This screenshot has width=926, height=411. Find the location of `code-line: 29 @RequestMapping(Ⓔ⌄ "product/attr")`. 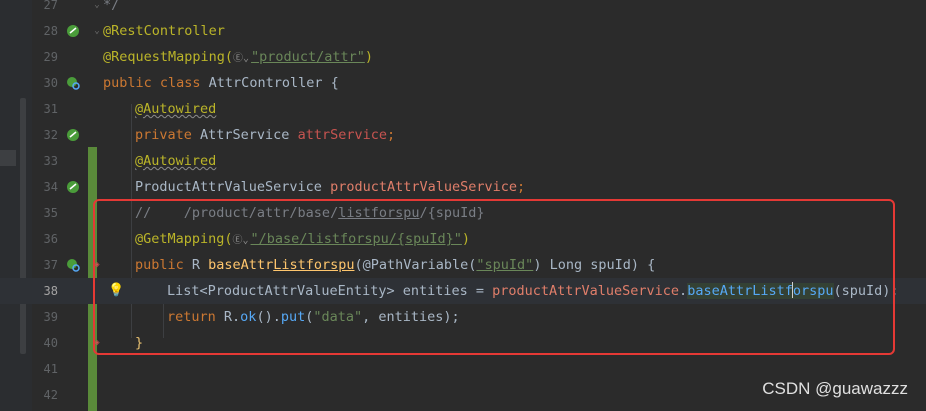

code-line: 29 @RequestMapping(Ⓔ⌄ "product/attr") is located at coordinates (463, 57).